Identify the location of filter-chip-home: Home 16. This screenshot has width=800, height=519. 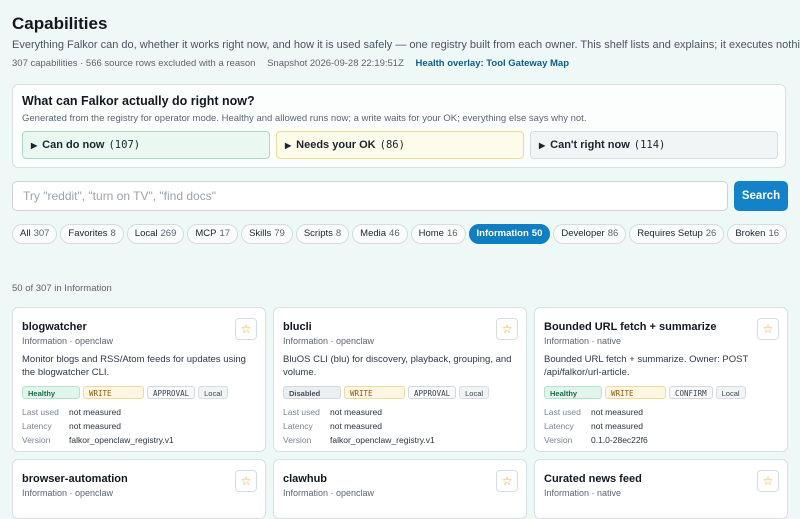
(438, 233).